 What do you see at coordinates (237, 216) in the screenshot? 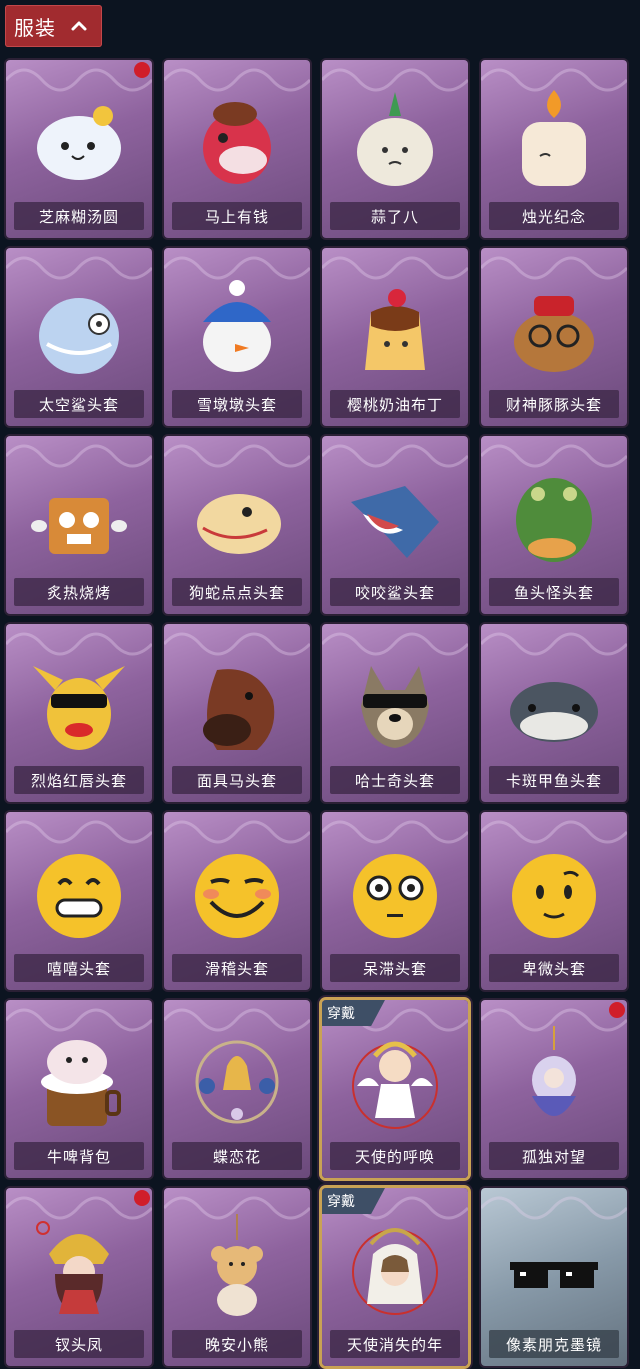
I see `item-name: 马上有钱` at bounding box center [237, 216].